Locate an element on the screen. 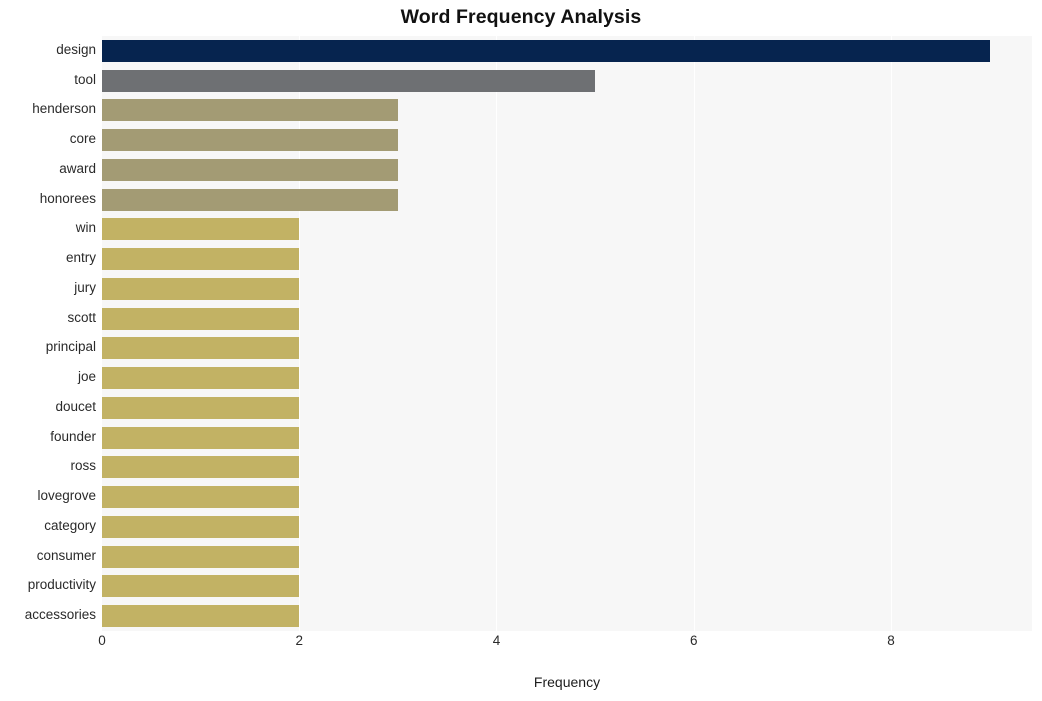  bar-doucet is located at coordinates (201, 407).